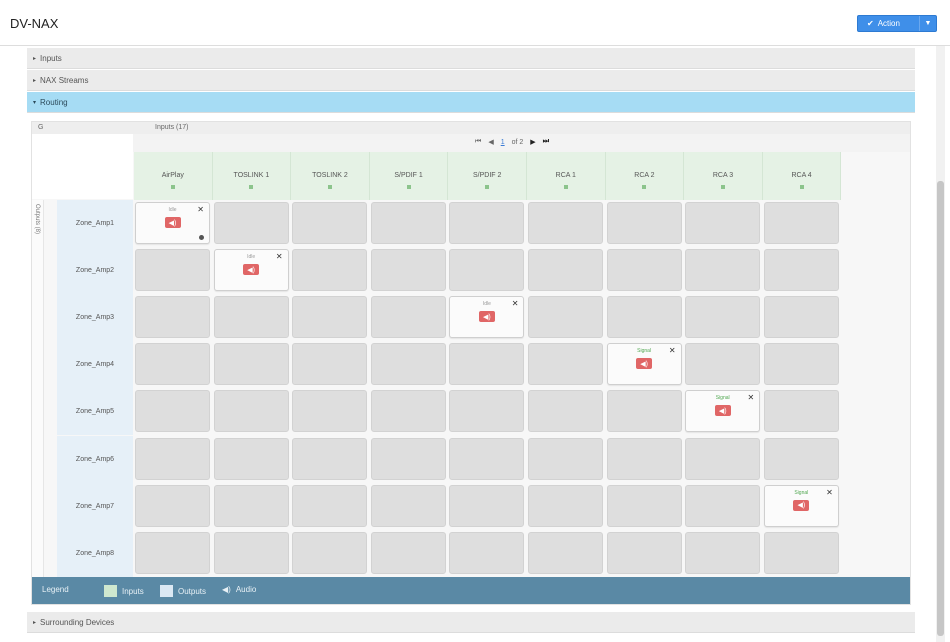 The image size is (950, 642). Describe the element at coordinates (471, 80) in the screenshot. I see `section-nax-streams: ▸ NAX Streams` at that location.